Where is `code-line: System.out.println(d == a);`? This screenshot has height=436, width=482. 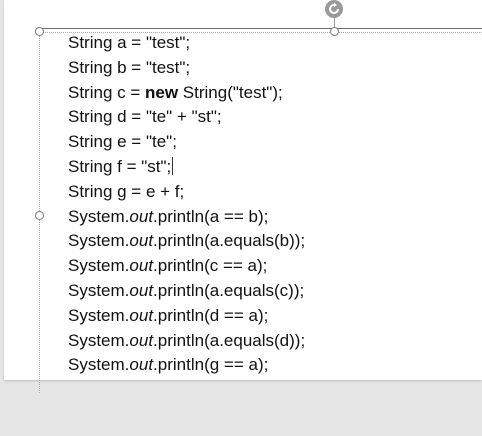 code-line: System.out.println(d == a); is located at coordinates (186, 316).